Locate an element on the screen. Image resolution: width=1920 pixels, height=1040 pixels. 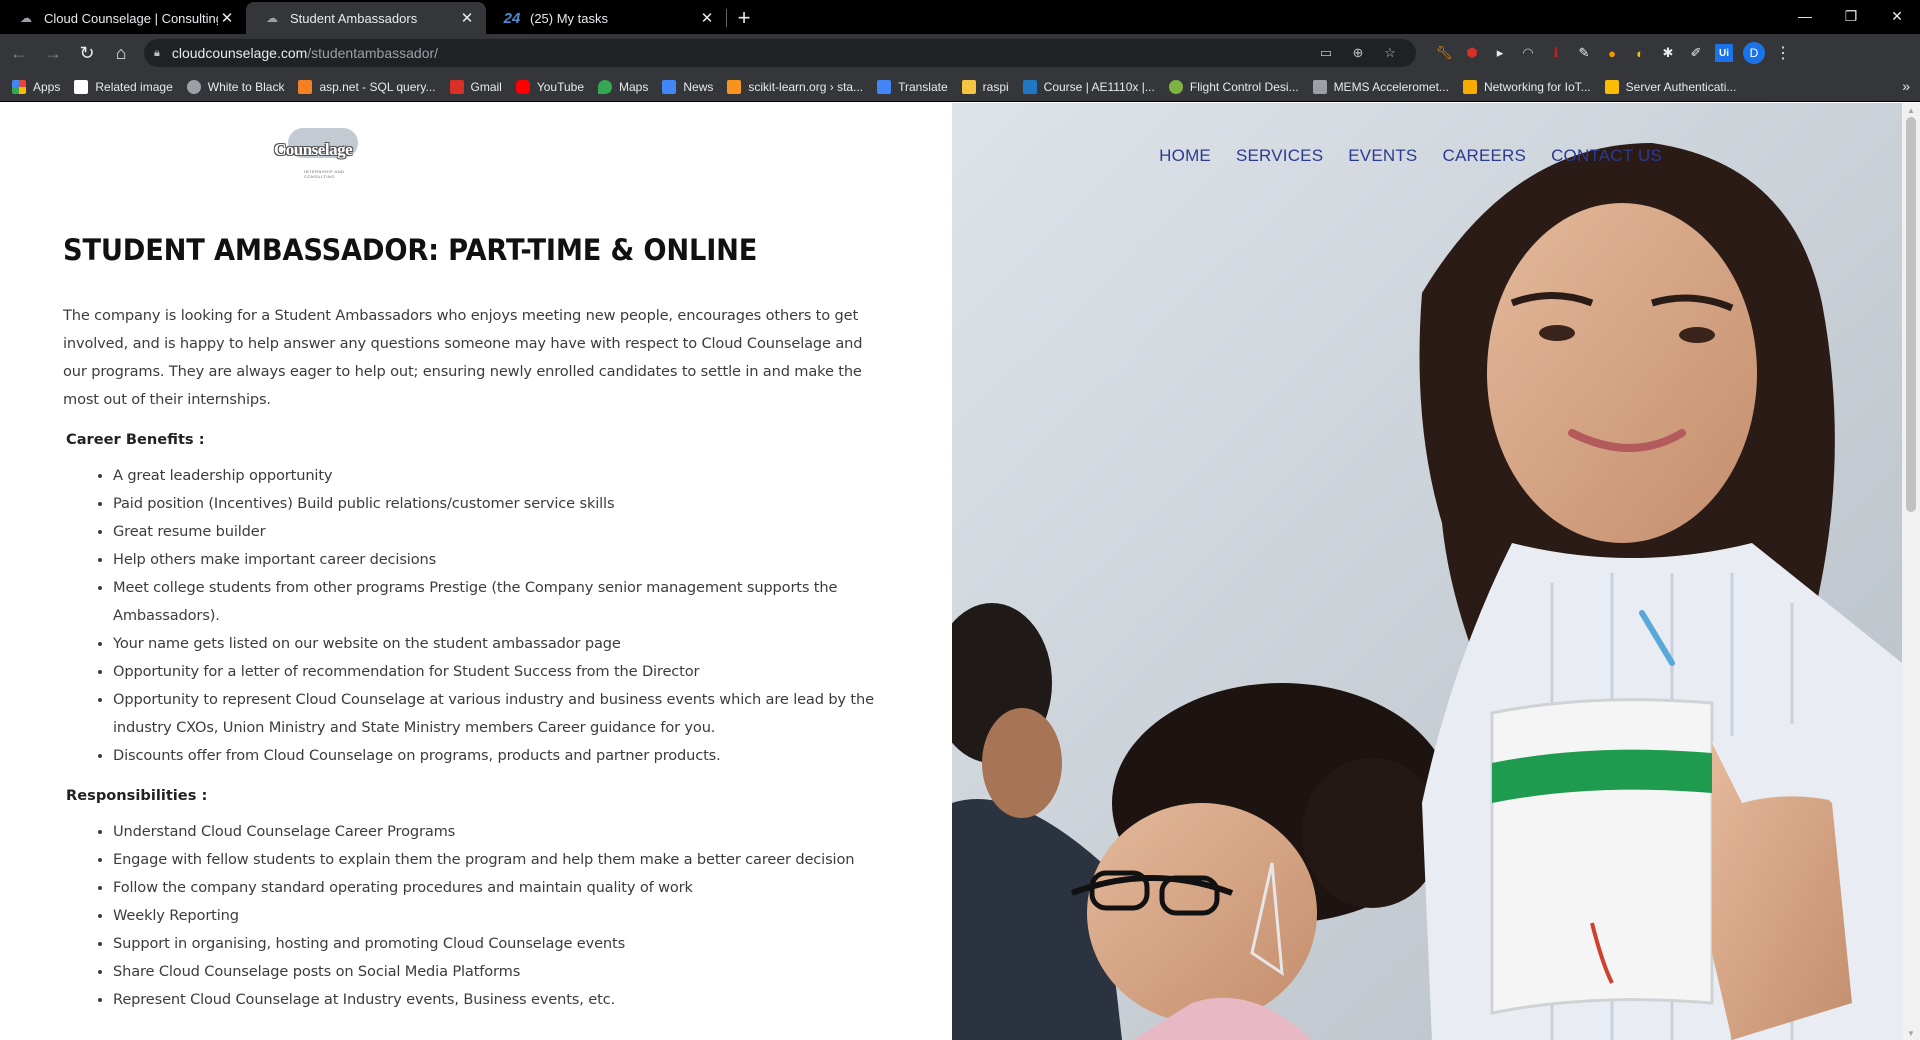
back-icon: ← is located at coordinates (19, 53).